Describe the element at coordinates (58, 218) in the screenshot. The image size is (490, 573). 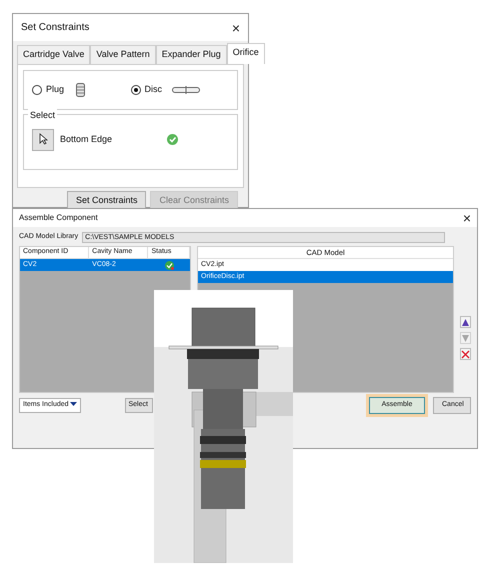
I see `window-title: Assemble Component` at that location.